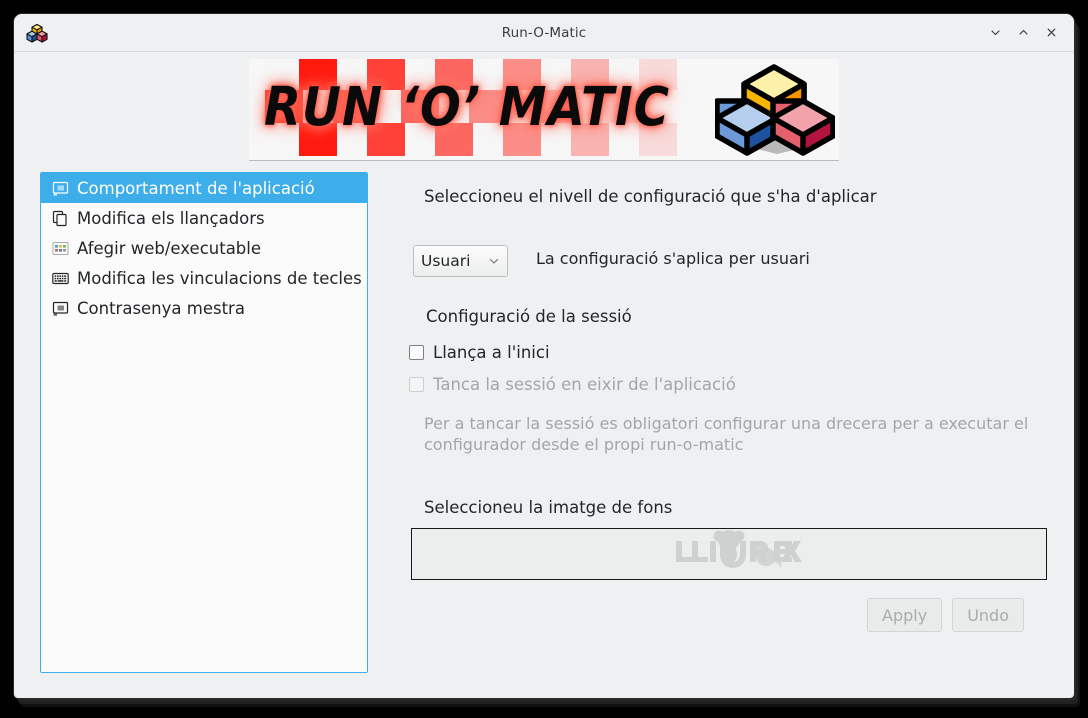  Describe the element at coordinates (60, 278) in the screenshot. I see `keyboard-icon` at that location.